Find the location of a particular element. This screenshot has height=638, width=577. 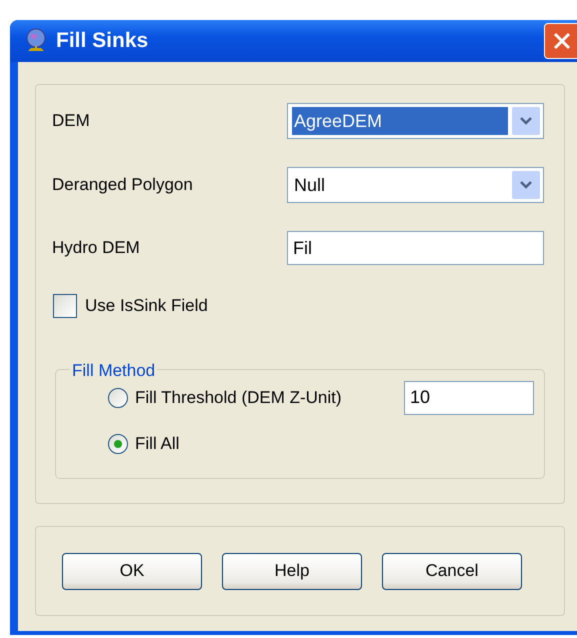

dialog-button: OK is located at coordinates (132, 571).